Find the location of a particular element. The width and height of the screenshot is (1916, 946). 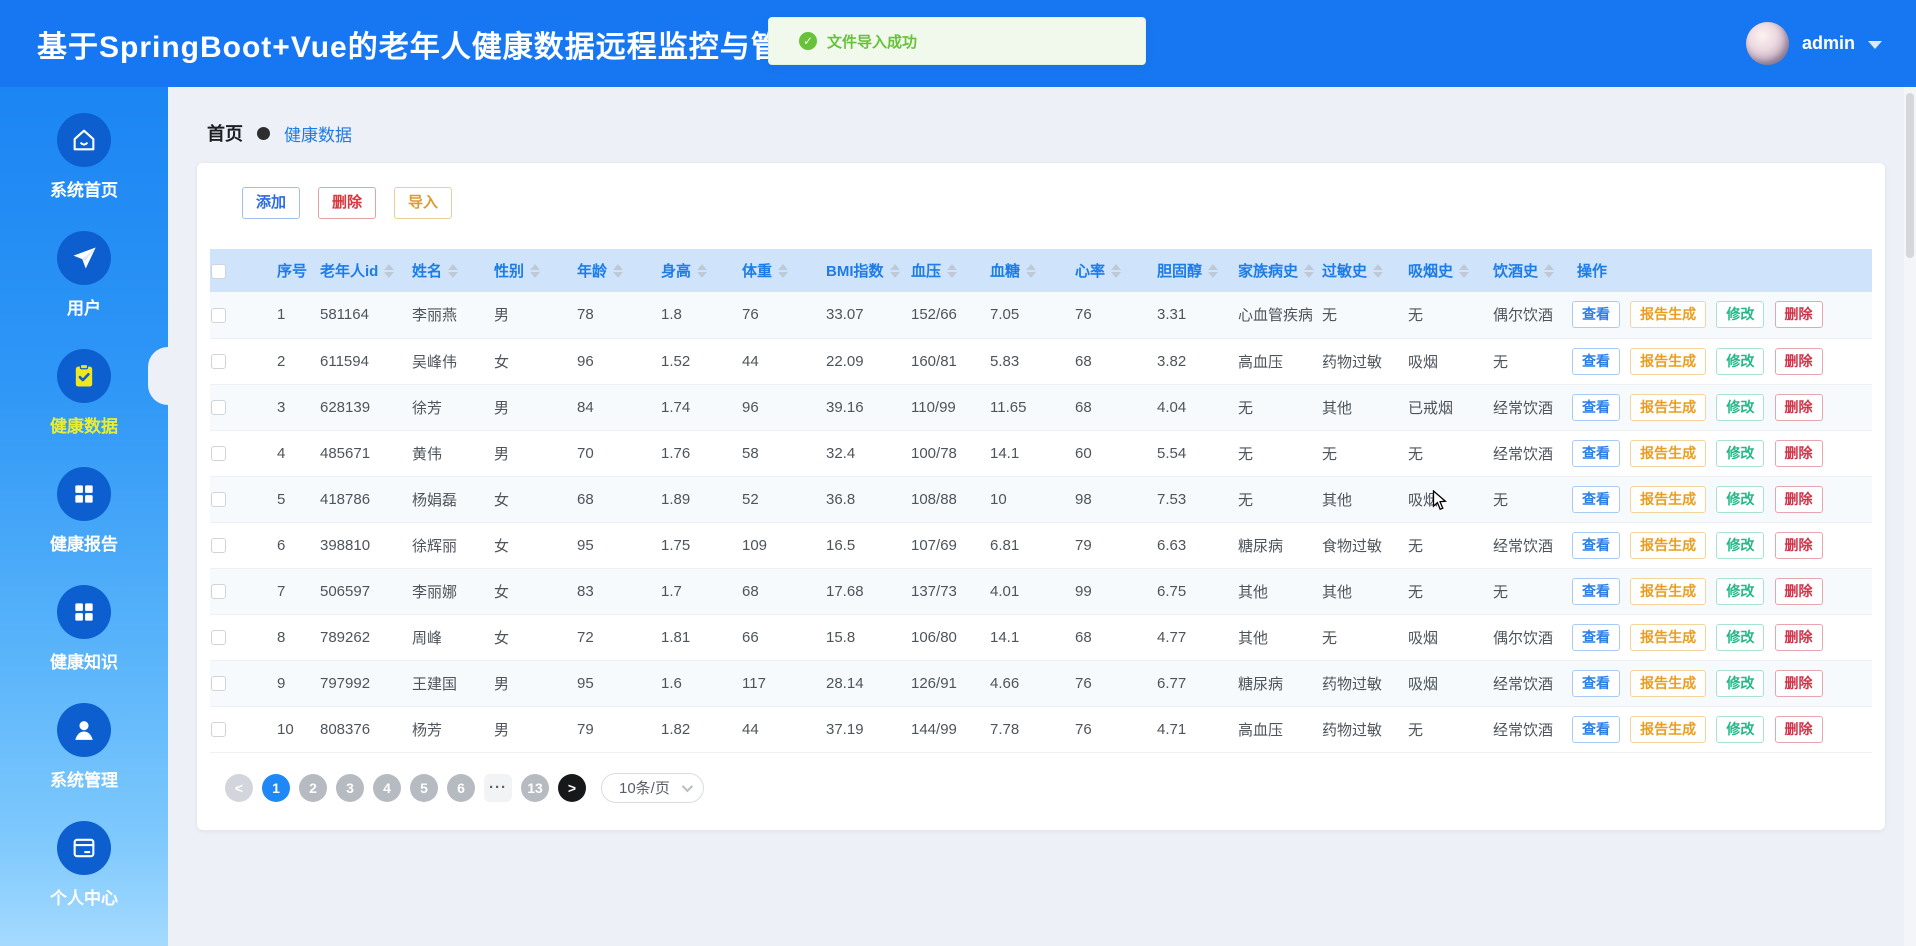

scrollbar-thumb is located at coordinates (1910, 175).